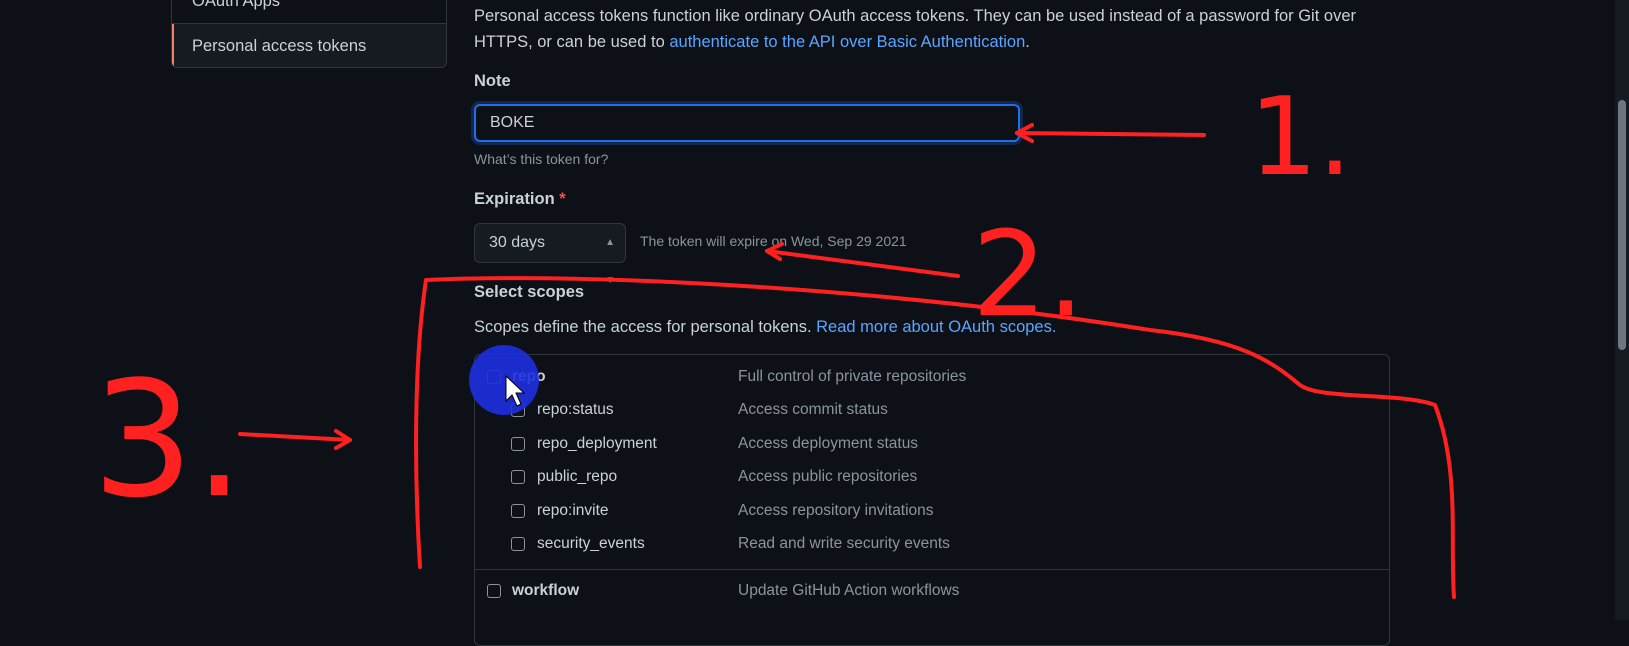  I want to click on scope-name: workflow, so click(546, 590).